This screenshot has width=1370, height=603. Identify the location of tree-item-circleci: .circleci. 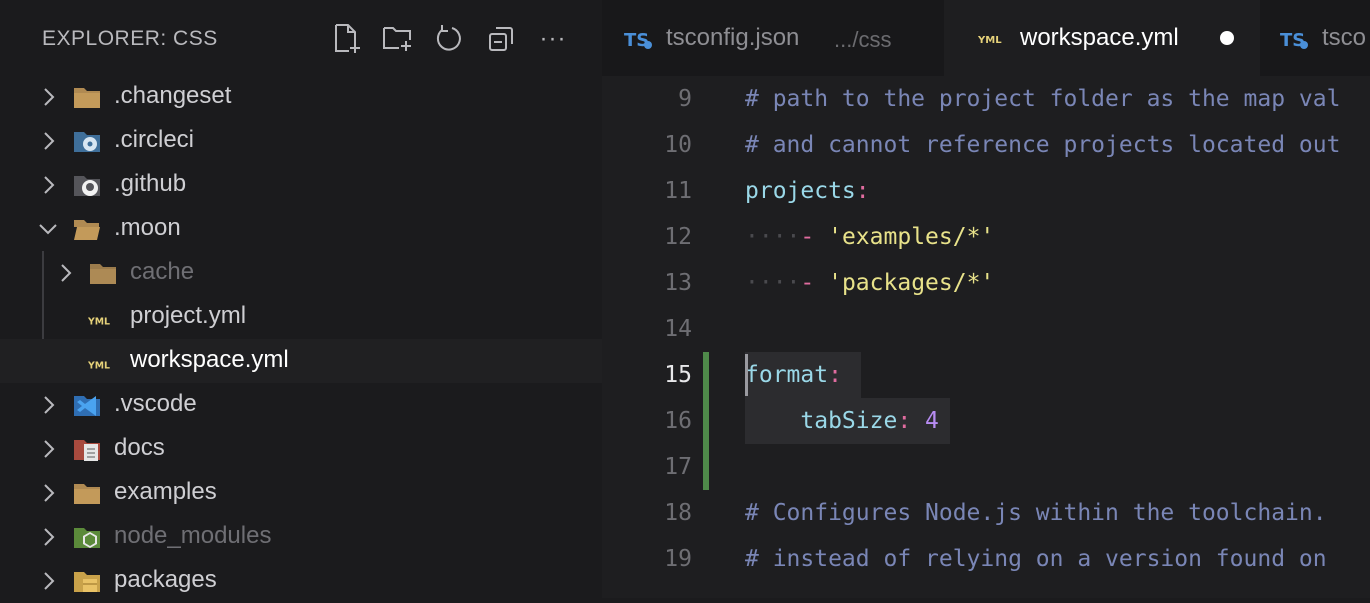
(301, 141).